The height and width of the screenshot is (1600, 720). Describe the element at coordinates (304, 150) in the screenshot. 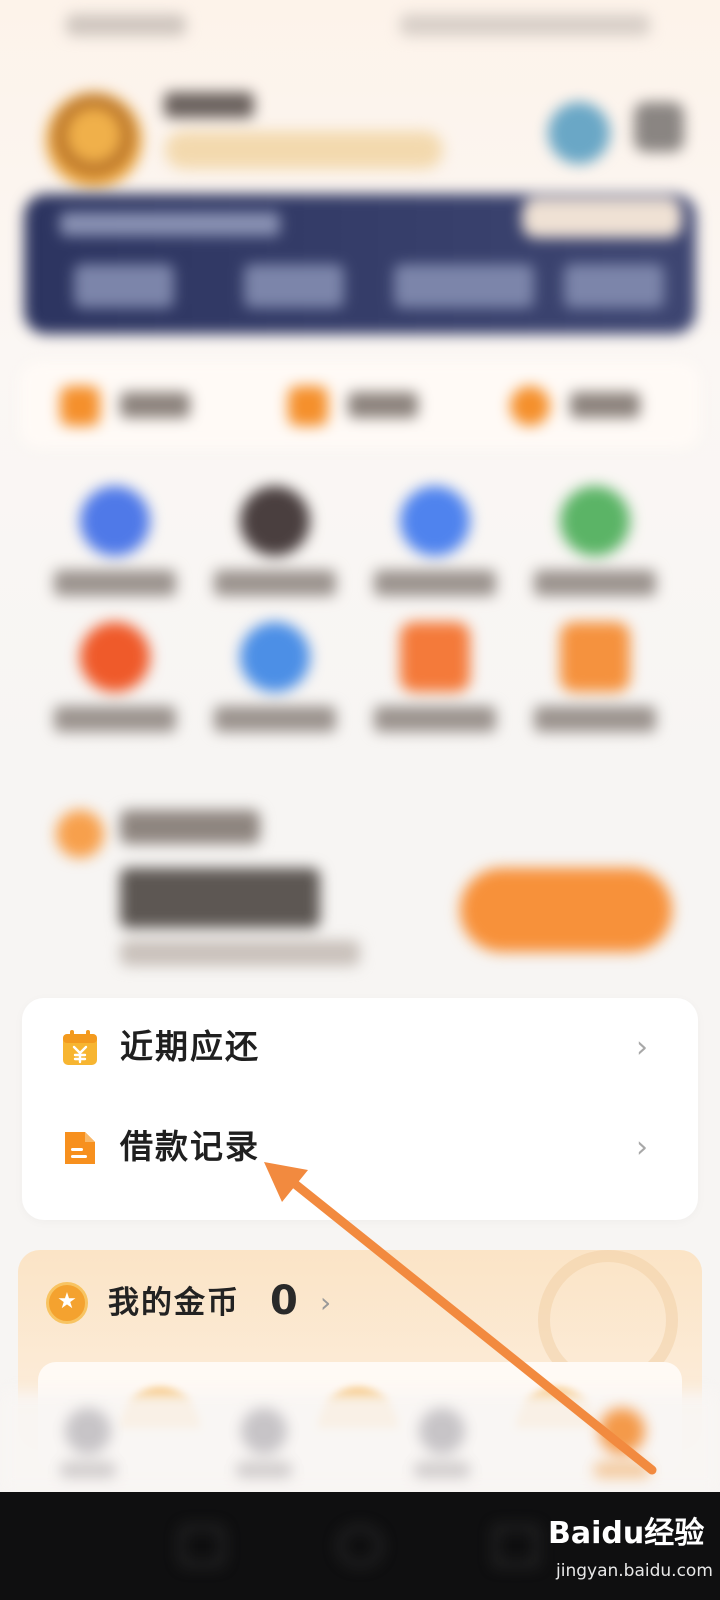

I see `user-tags` at that location.